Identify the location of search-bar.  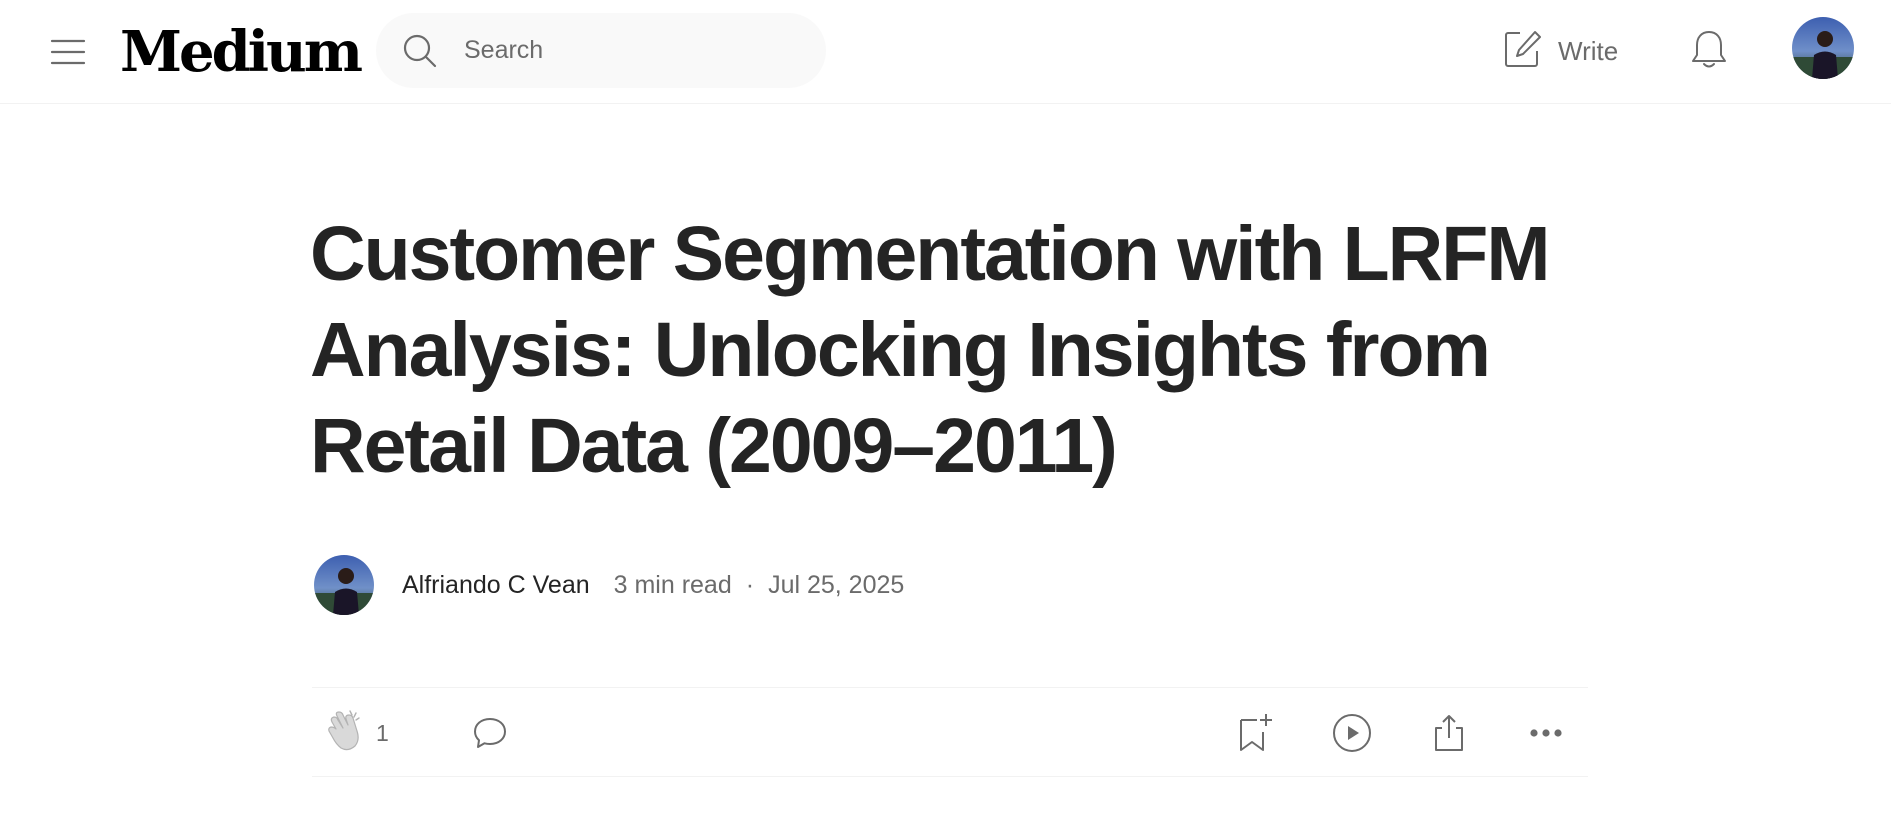
(601, 50).